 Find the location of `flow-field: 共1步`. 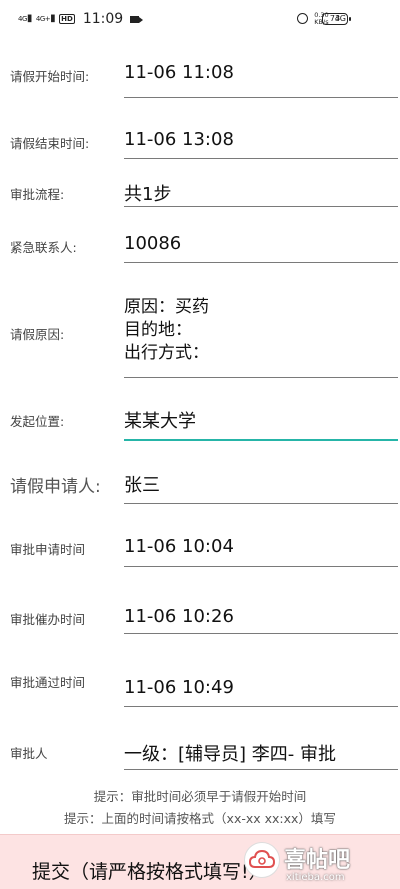

flow-field: 共1步 is located at coordinates (261, 193).